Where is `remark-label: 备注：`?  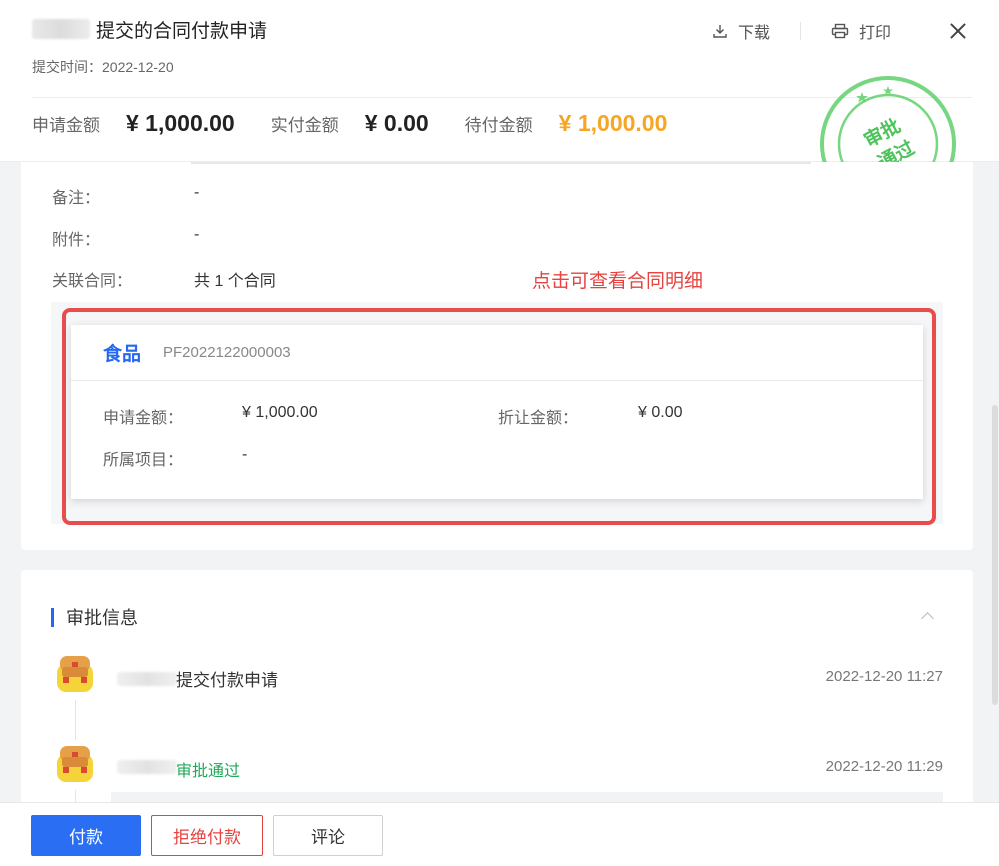
remark-label: 备注： is located at coordinates (76, 198).